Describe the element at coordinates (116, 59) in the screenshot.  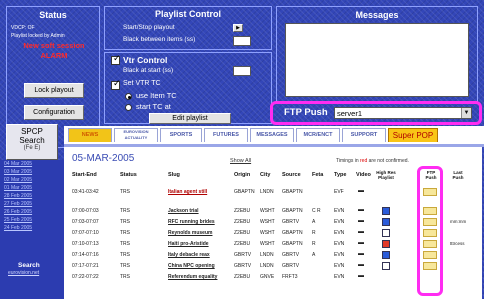
I see `vtr-control-checkbox` at that location.